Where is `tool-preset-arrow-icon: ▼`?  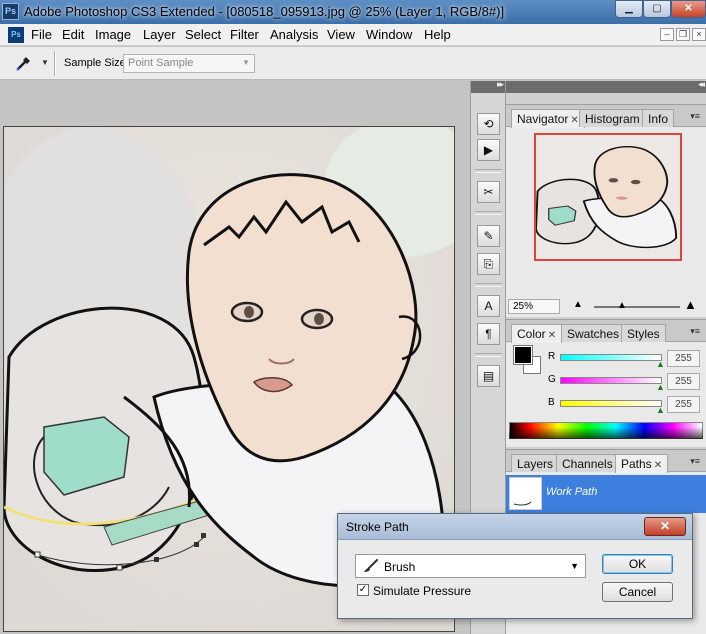
tool-preset-arrow-icon: ▼ is located at coordinates (45, 62).